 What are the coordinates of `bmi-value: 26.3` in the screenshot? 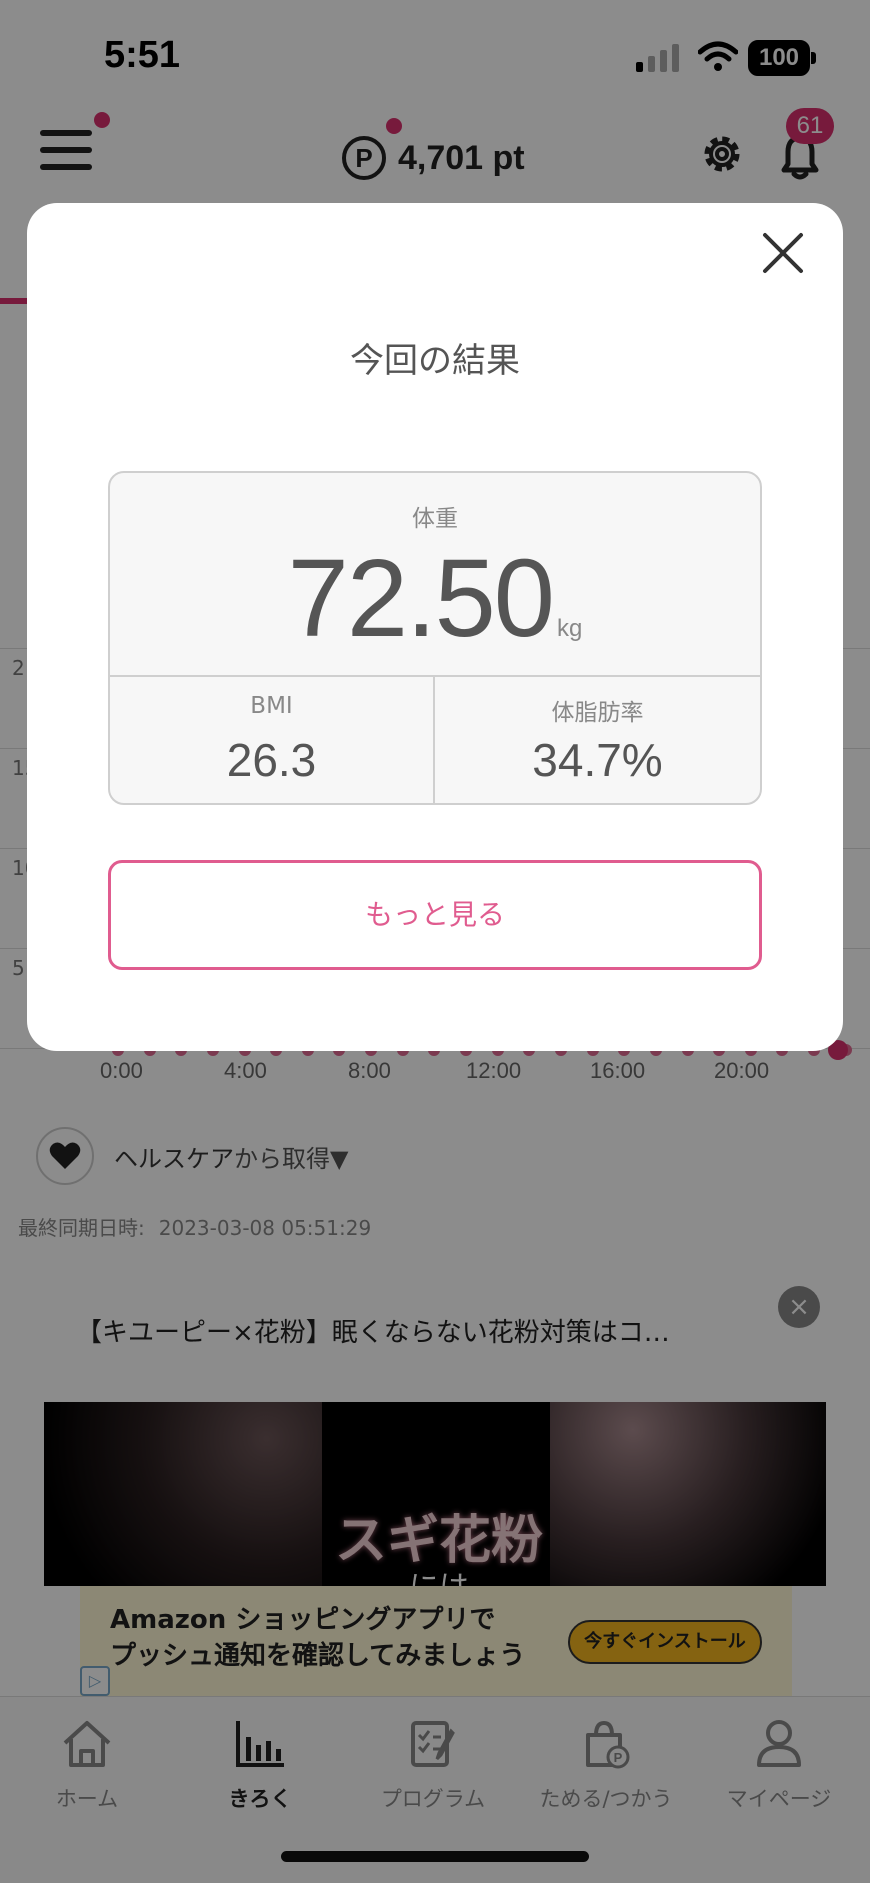 It's located at (271, 760).